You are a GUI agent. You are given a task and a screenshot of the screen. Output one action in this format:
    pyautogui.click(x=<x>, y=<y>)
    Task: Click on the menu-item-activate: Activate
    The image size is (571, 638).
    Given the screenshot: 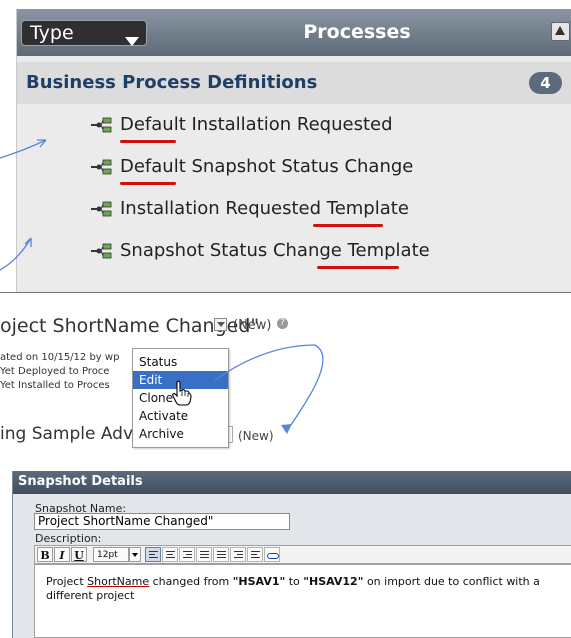 What is the action you would take?
    pyautogui.click(x=180, y=416)
    